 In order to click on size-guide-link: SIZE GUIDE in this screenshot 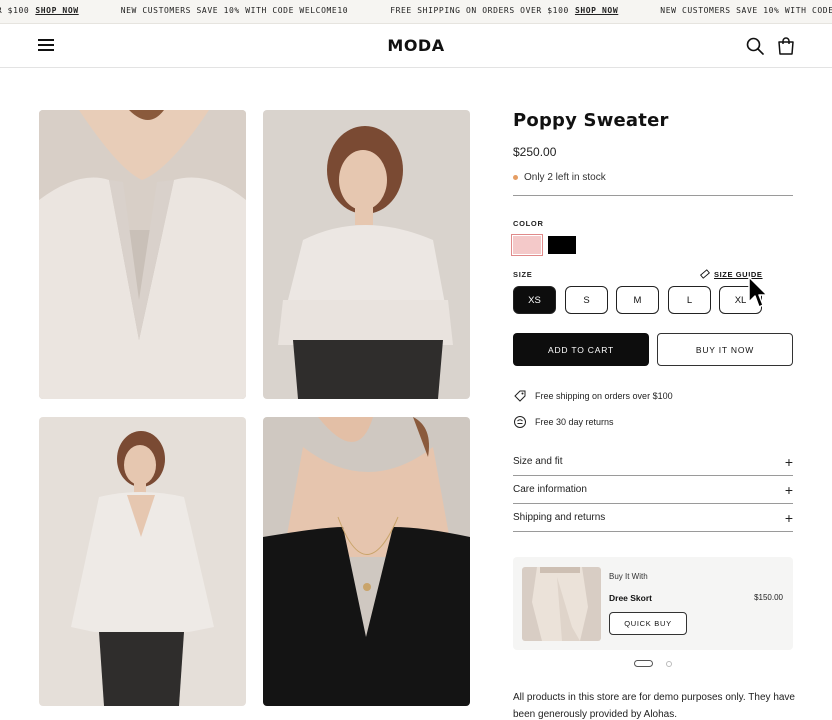, I will do `click(731, 274)`.